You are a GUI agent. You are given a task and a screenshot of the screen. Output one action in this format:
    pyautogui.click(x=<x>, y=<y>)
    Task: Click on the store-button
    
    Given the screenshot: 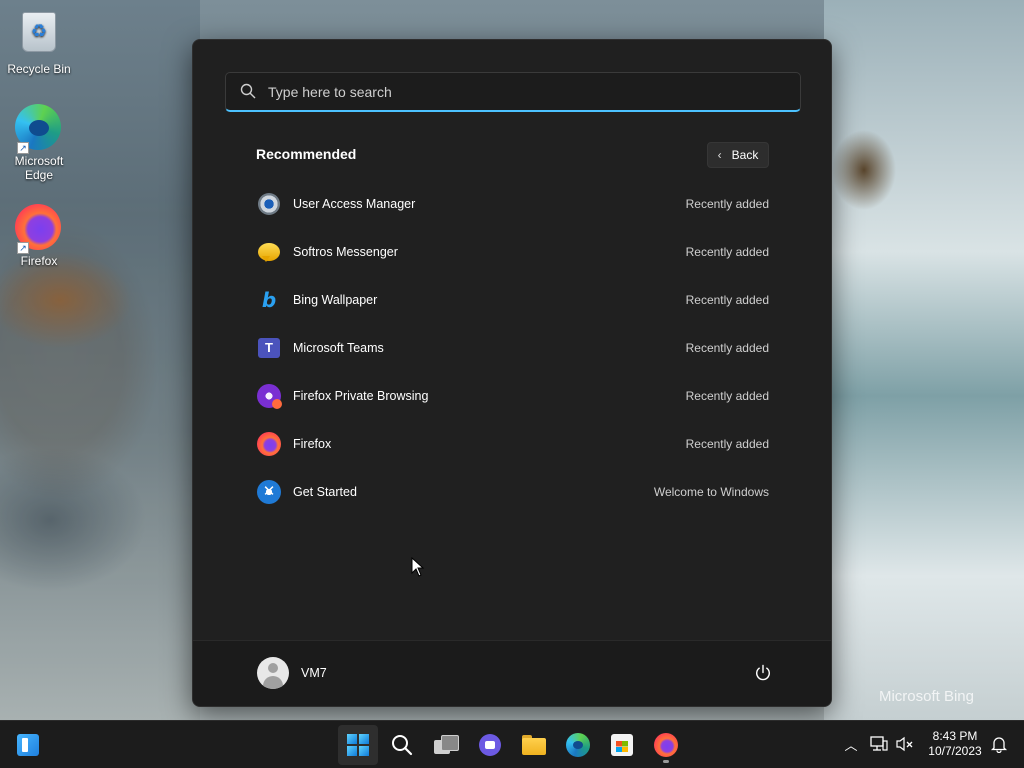 What is the action you would take?
    pyautogui.click(x=622, y=745)
    